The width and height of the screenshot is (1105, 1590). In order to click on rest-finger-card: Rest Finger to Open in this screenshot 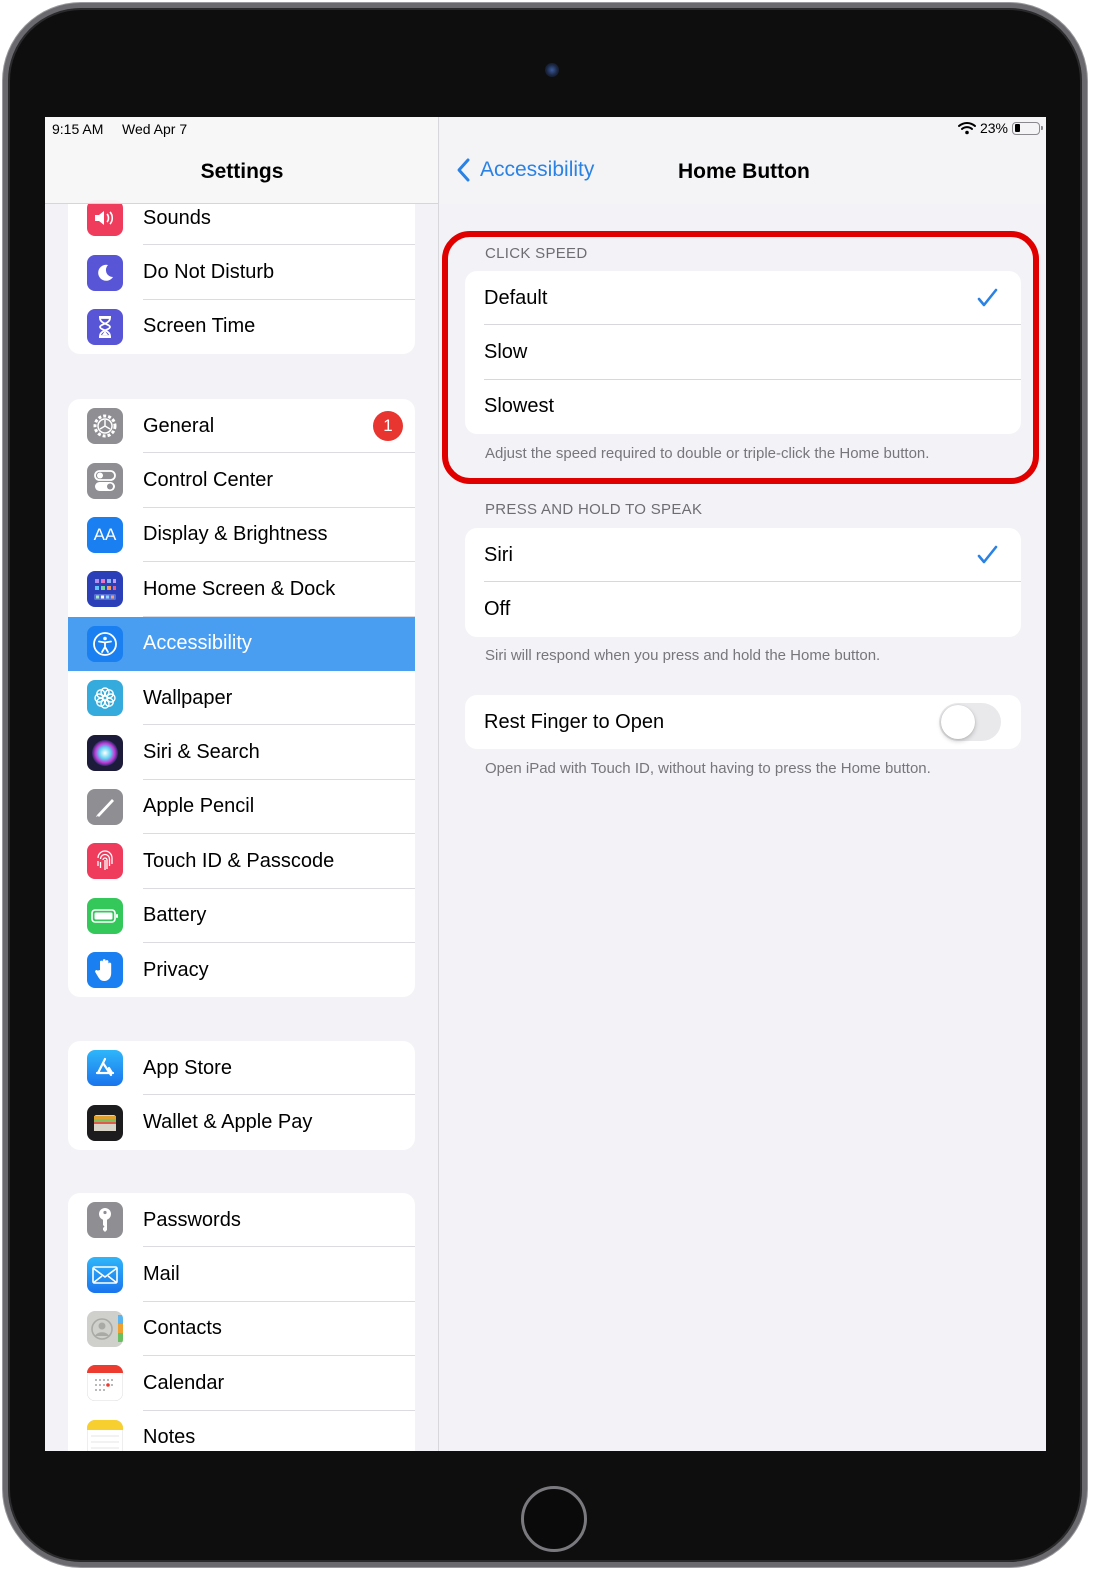, I will do `click(743, 722)`.